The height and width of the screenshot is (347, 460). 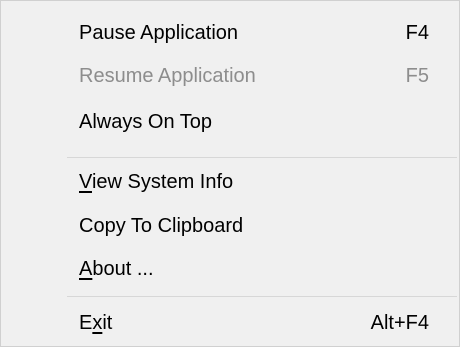 What do you see at coordinates (263, 122) in the screenshot?
I see `menu-item-always-on-top: Always On Top` at bounding box center [263, 122].